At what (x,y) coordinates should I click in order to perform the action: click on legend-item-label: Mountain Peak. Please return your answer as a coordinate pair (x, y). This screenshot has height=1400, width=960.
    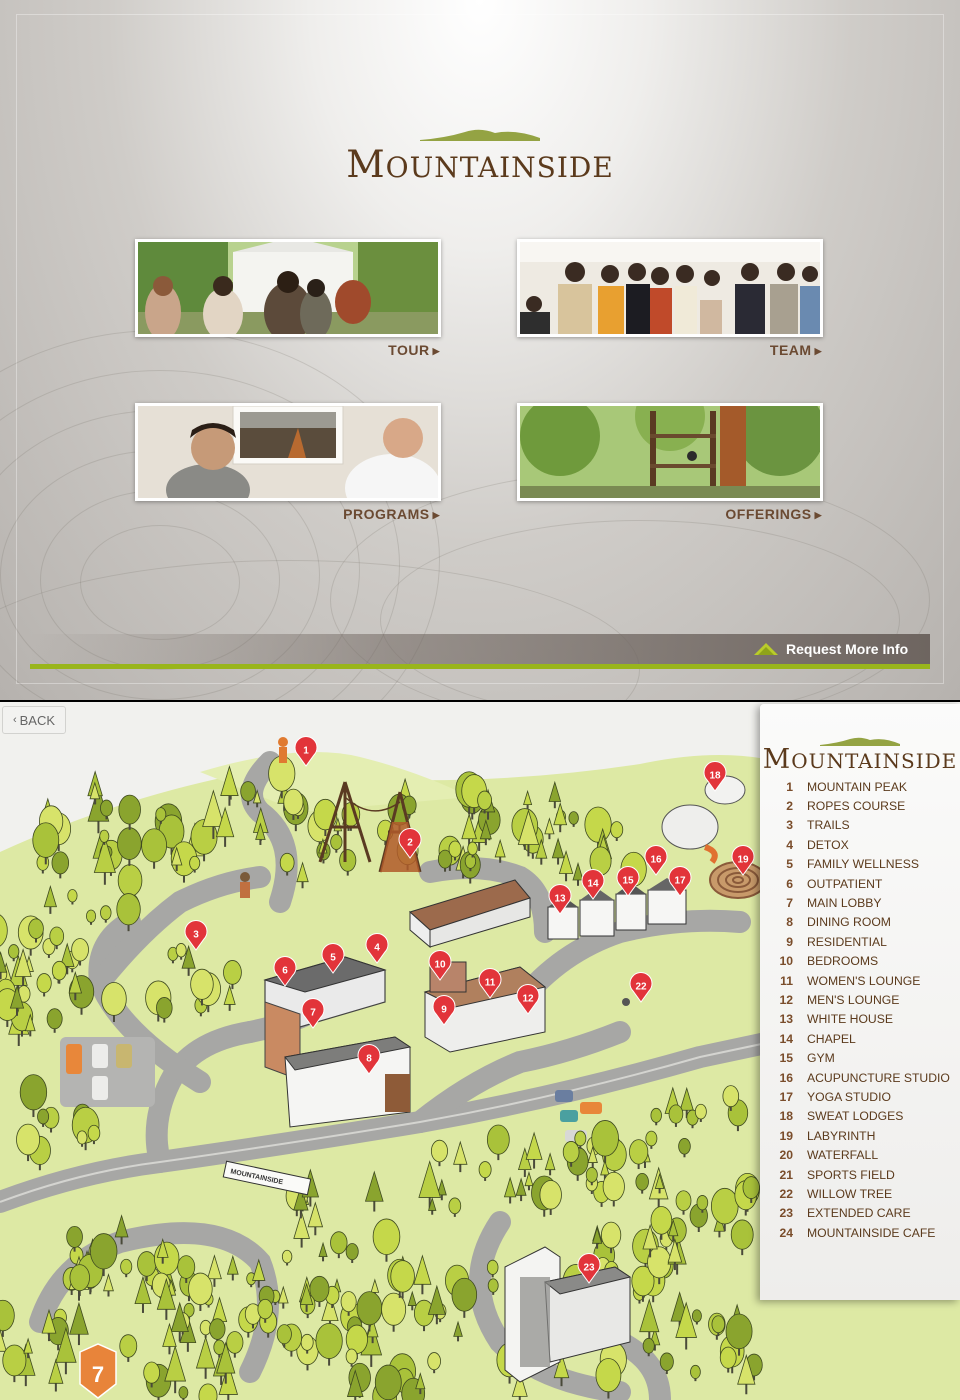
    Looking at the image, I should click on (857, 786).